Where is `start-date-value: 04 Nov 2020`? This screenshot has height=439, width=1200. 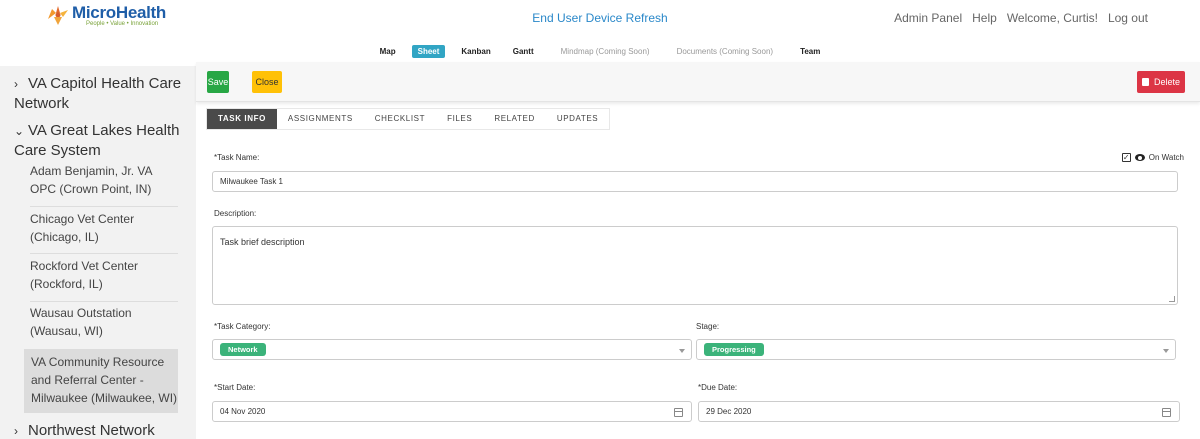
start-date-value: 04 Nov 2020 is located at coordinates (243, 411).